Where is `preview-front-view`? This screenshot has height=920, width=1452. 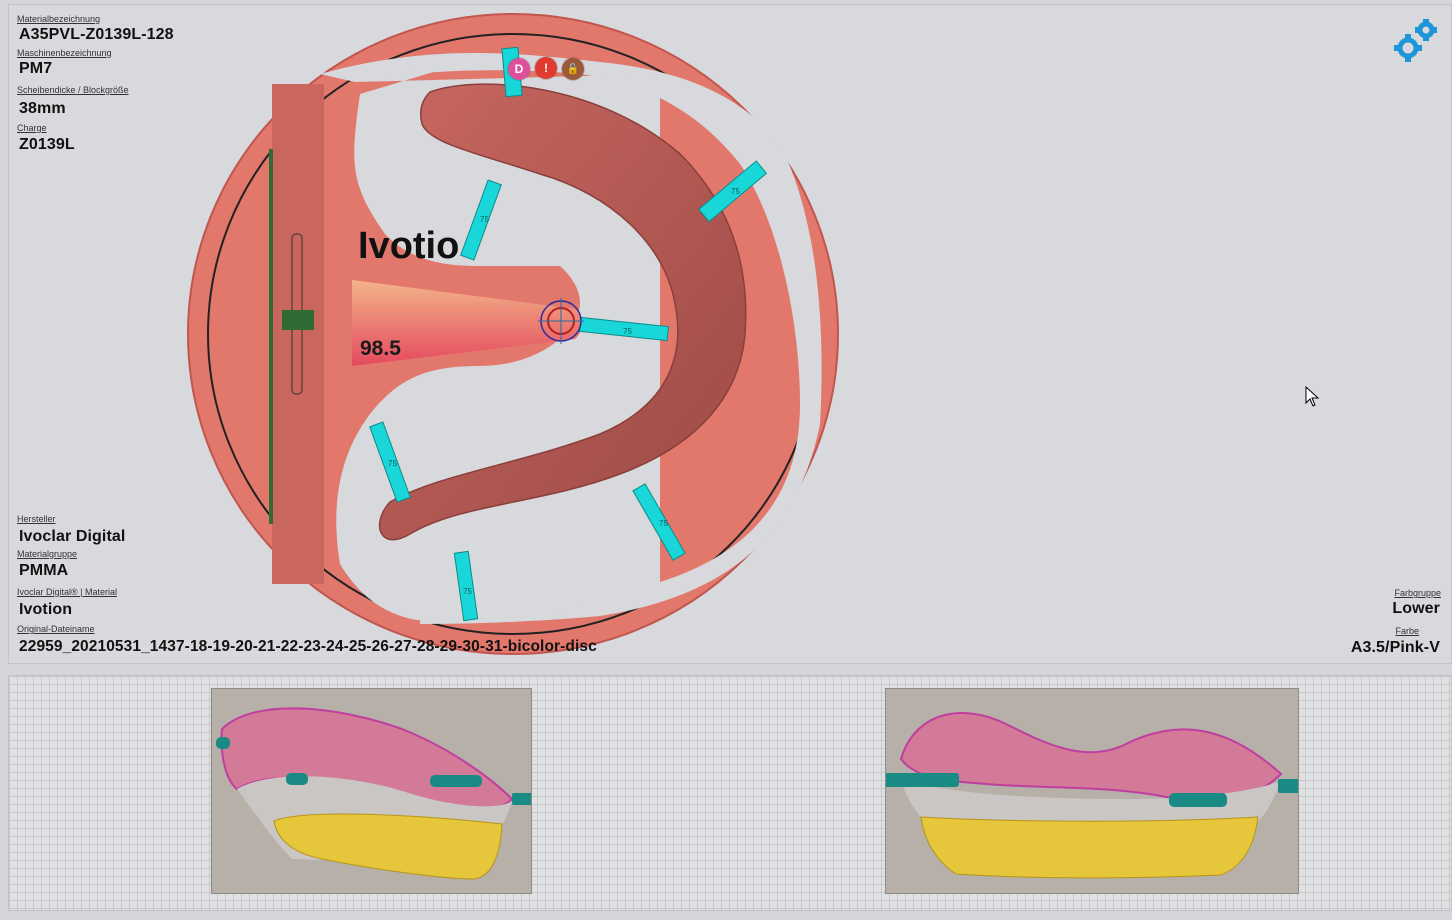
preview-front-view is located at coordinates (1092, 791).